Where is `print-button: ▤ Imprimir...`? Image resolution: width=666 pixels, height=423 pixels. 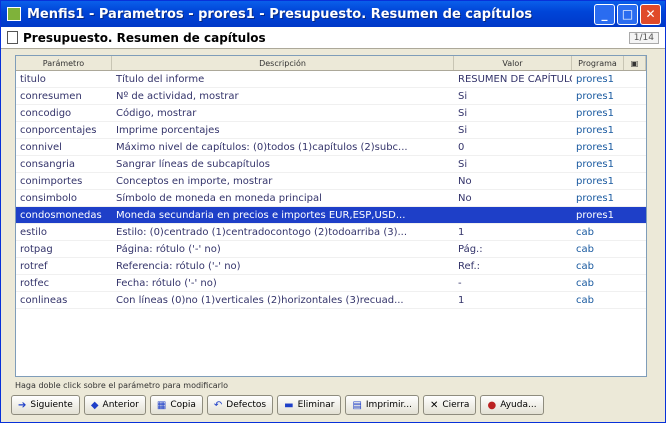
print-button: ▤ Imprimir... is located at coordinates (382, 405).